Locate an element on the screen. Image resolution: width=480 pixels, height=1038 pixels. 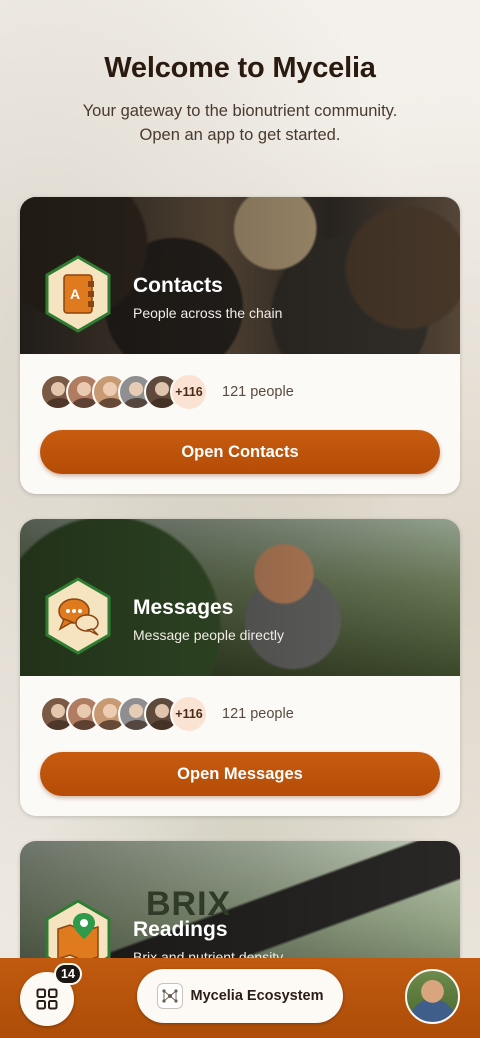
ecosystem-label: Mycelia Ecosystem is located at coordinates (257, 996).